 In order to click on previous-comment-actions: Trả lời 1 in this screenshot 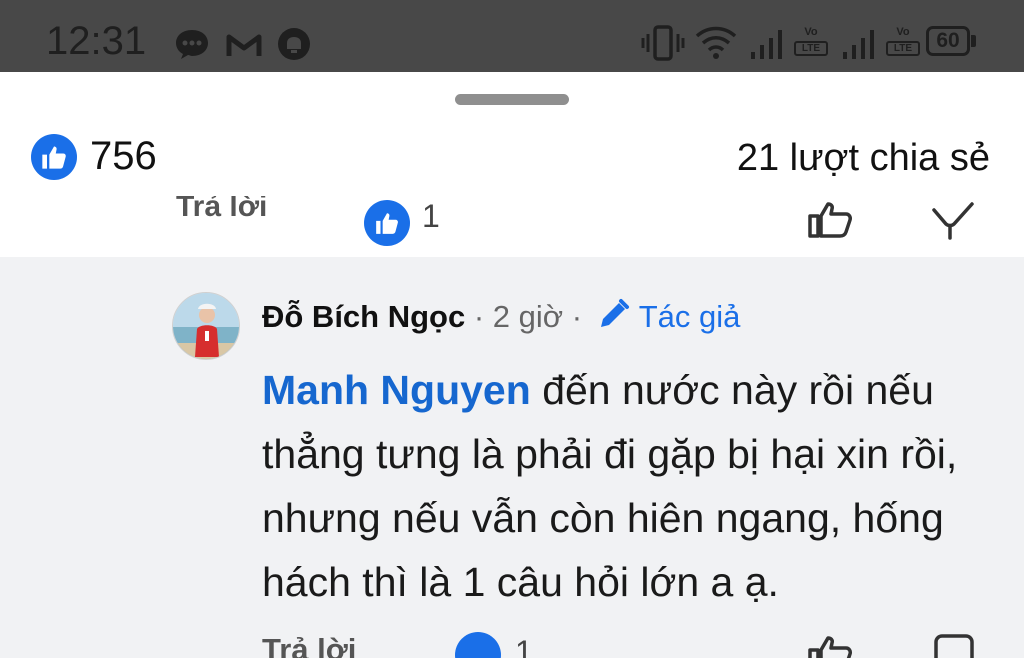, I will do `click(512, 226)`.